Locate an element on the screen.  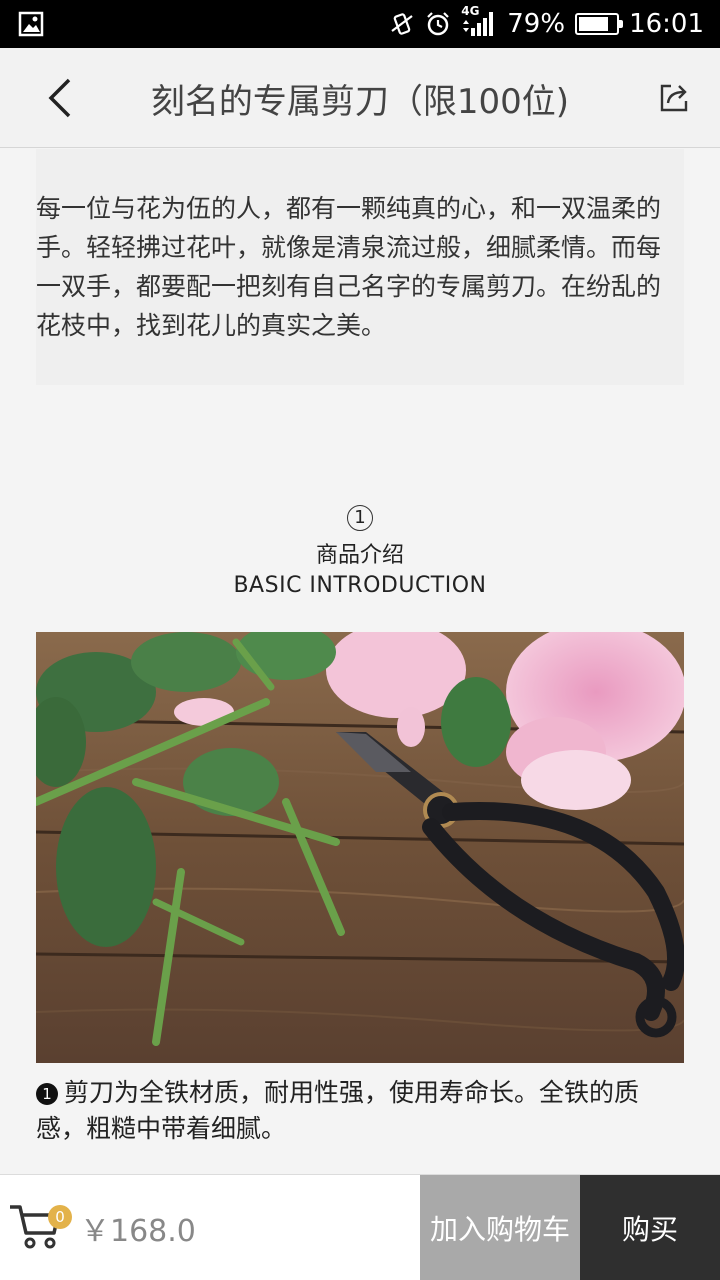
share-button is located at coordinates (674, 98).